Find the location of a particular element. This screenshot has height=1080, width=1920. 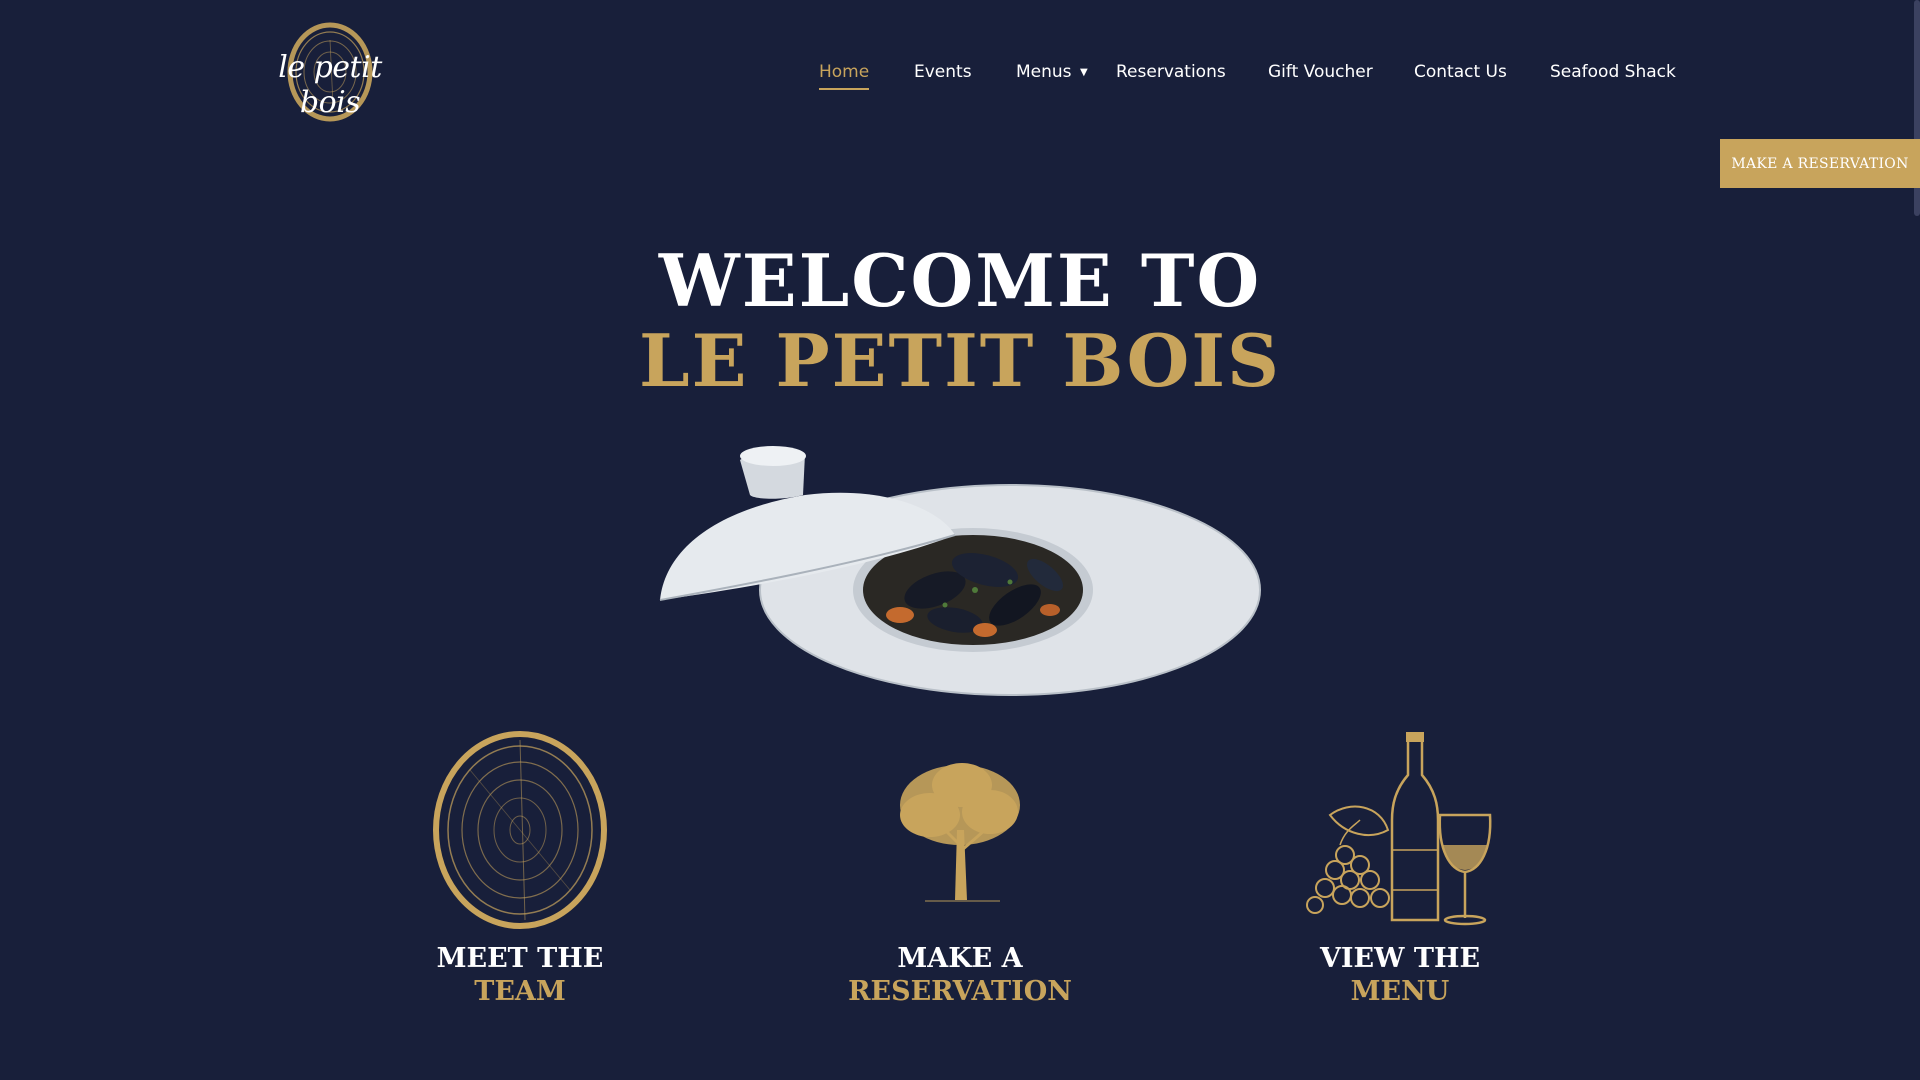

nav-item-events: Events is located at coordinates (943, 72).